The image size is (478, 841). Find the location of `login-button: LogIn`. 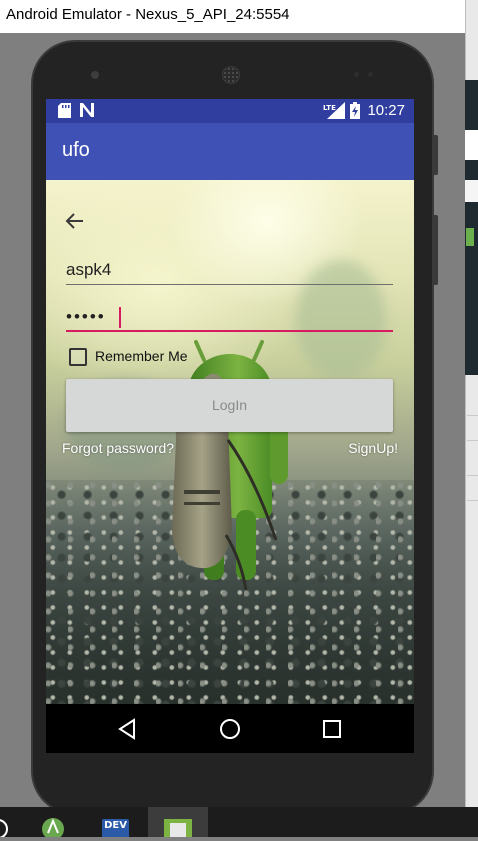

login-button: LogIn is located at coordinates (229, 405).